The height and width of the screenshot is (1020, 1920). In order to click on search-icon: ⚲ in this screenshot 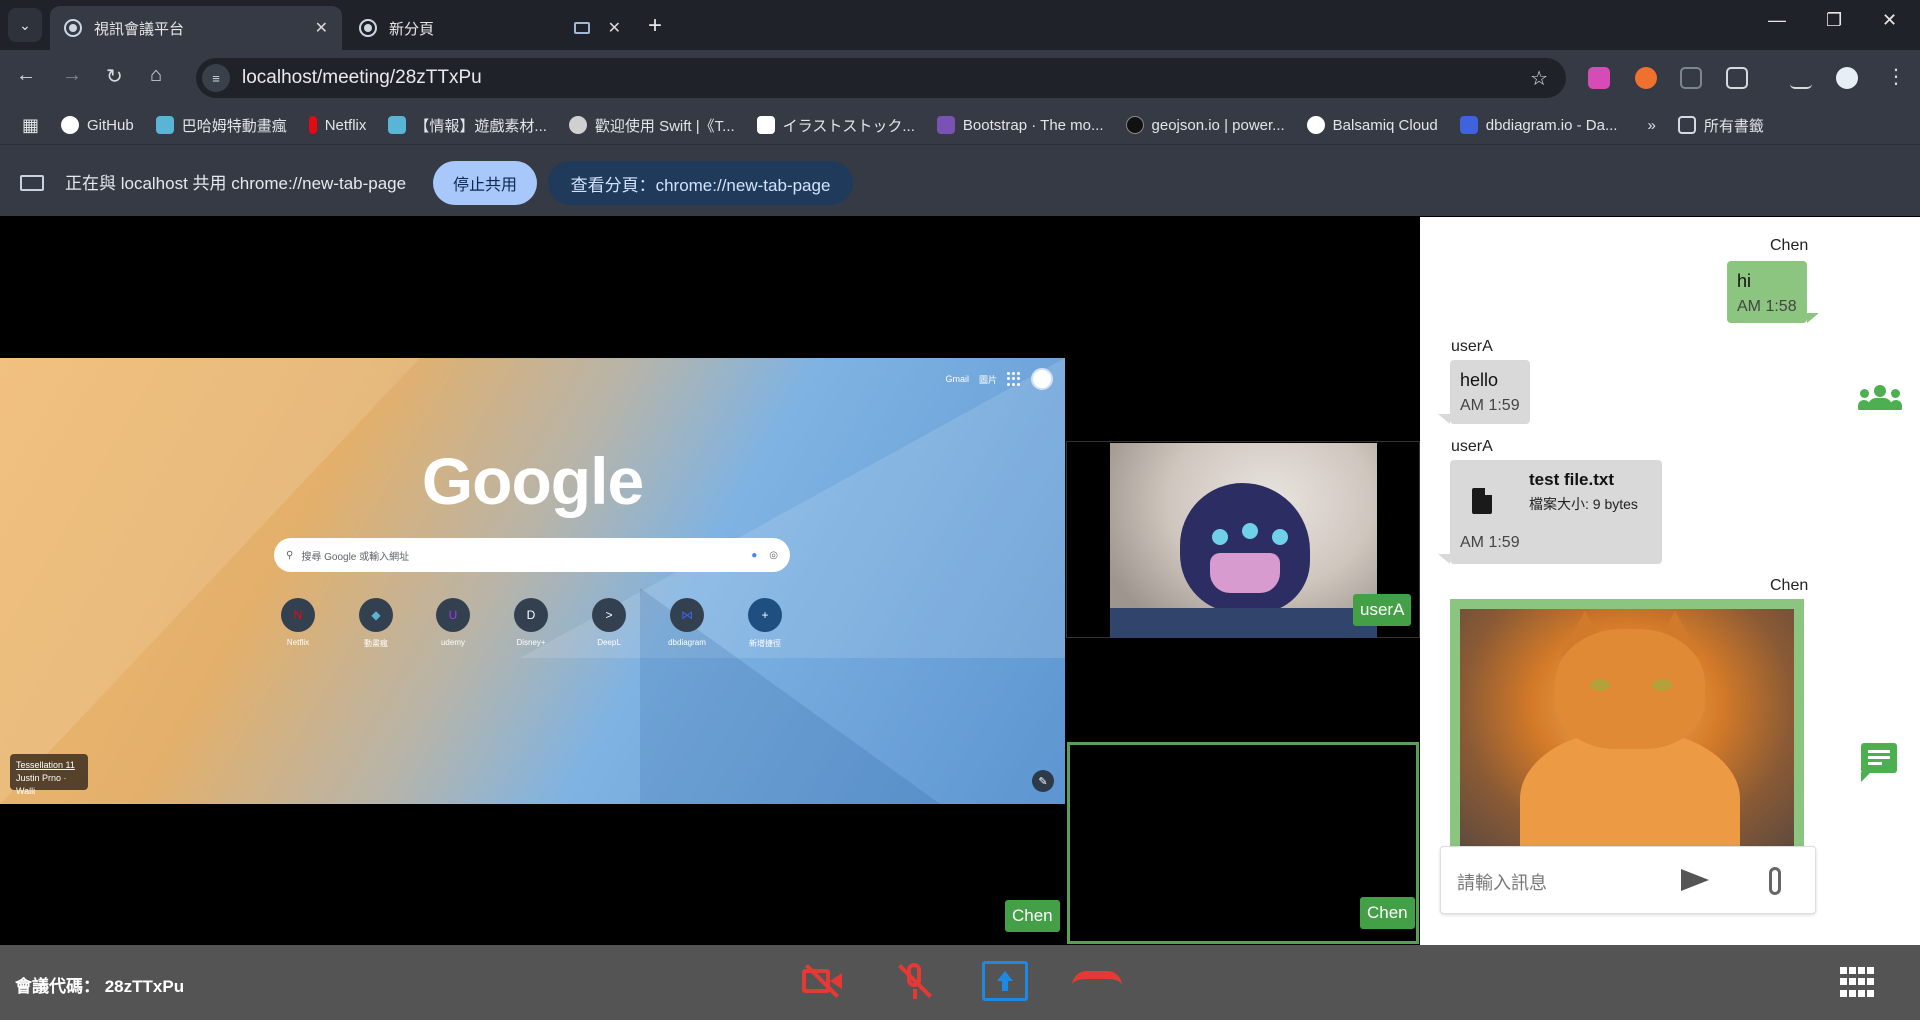, I will do `click(290, 555)`.